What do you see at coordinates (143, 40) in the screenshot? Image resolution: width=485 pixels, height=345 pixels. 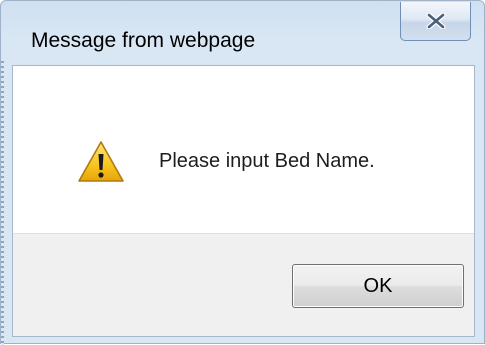 I see `dialog-title: Message from webpage` at bounding box center [143, 40].